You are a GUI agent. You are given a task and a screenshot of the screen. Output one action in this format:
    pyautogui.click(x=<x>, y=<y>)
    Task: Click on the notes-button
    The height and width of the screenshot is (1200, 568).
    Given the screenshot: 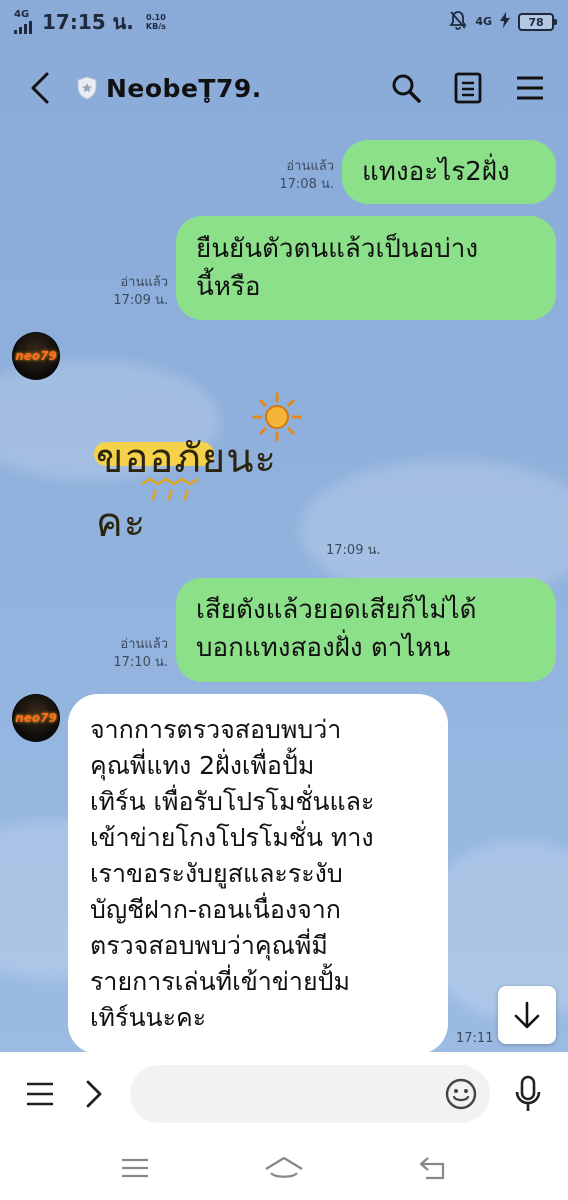 What is the action you would take?
    pyautogui.click(x=468, y=88)
    